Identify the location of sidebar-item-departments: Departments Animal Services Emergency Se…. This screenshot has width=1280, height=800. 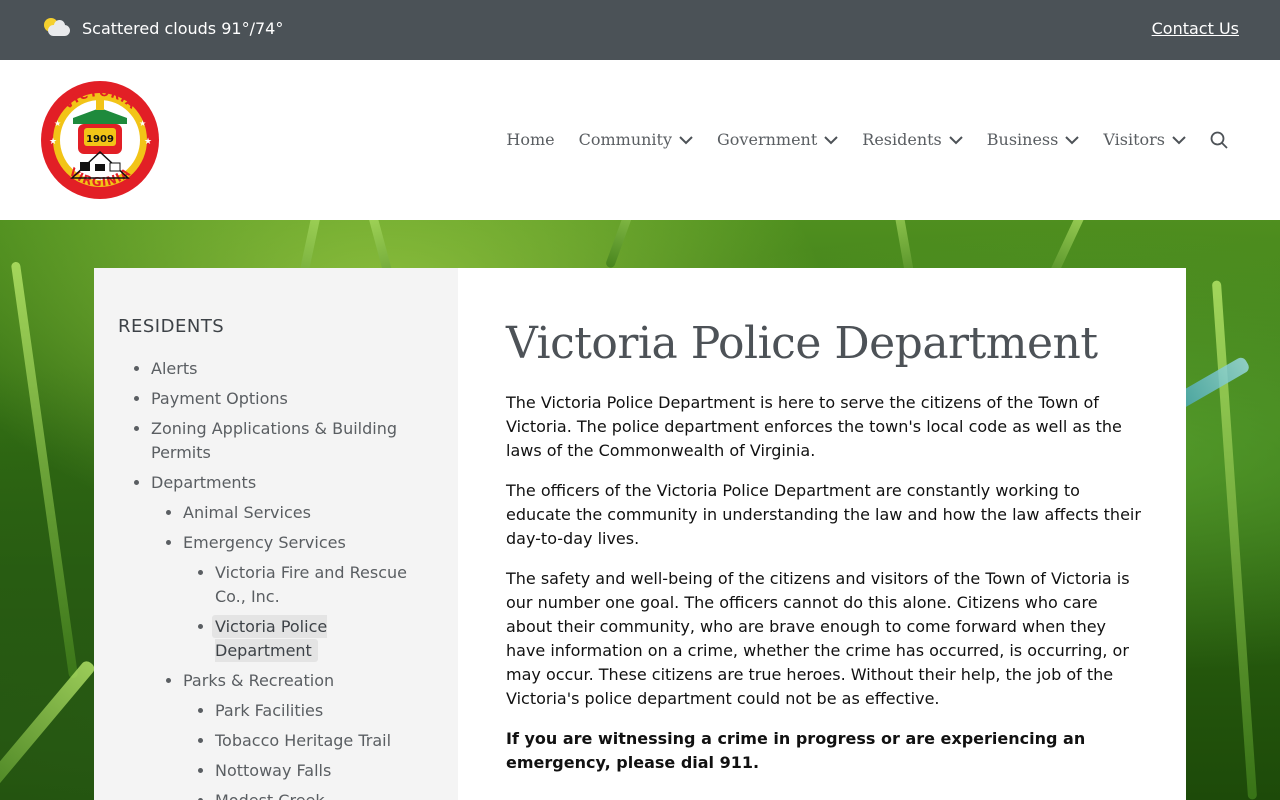
(292, 635).